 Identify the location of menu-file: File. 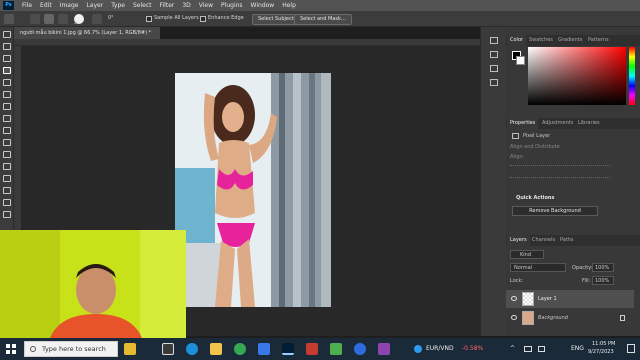
(27, 5).